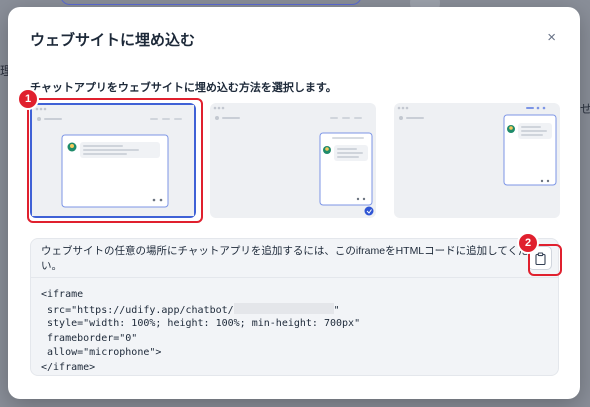  Describe the element at coordinates (183, 88) in the screenshot. I see `embed-method-prompt: チャットアプリをウェブサイトに埋め込む方法を選択します。` at that location.